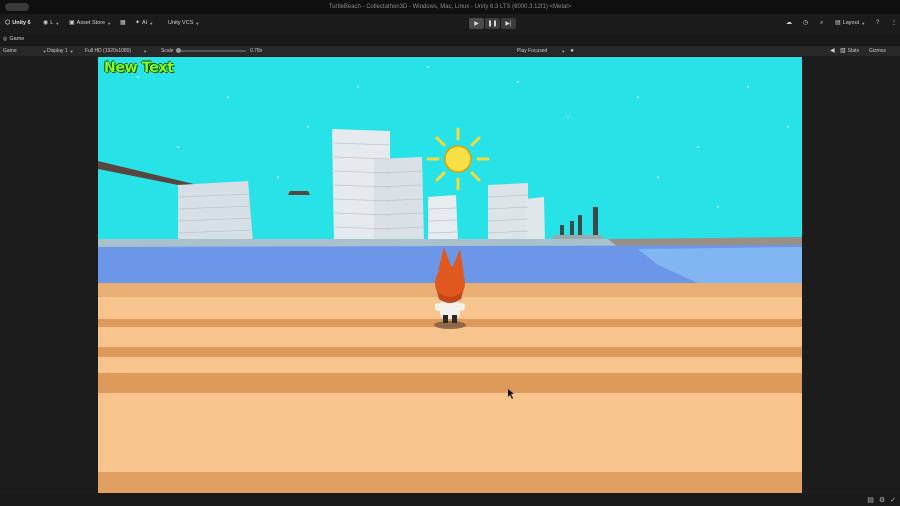  I want to click on mode-dropdown: Game ▼, so click(25, 51).